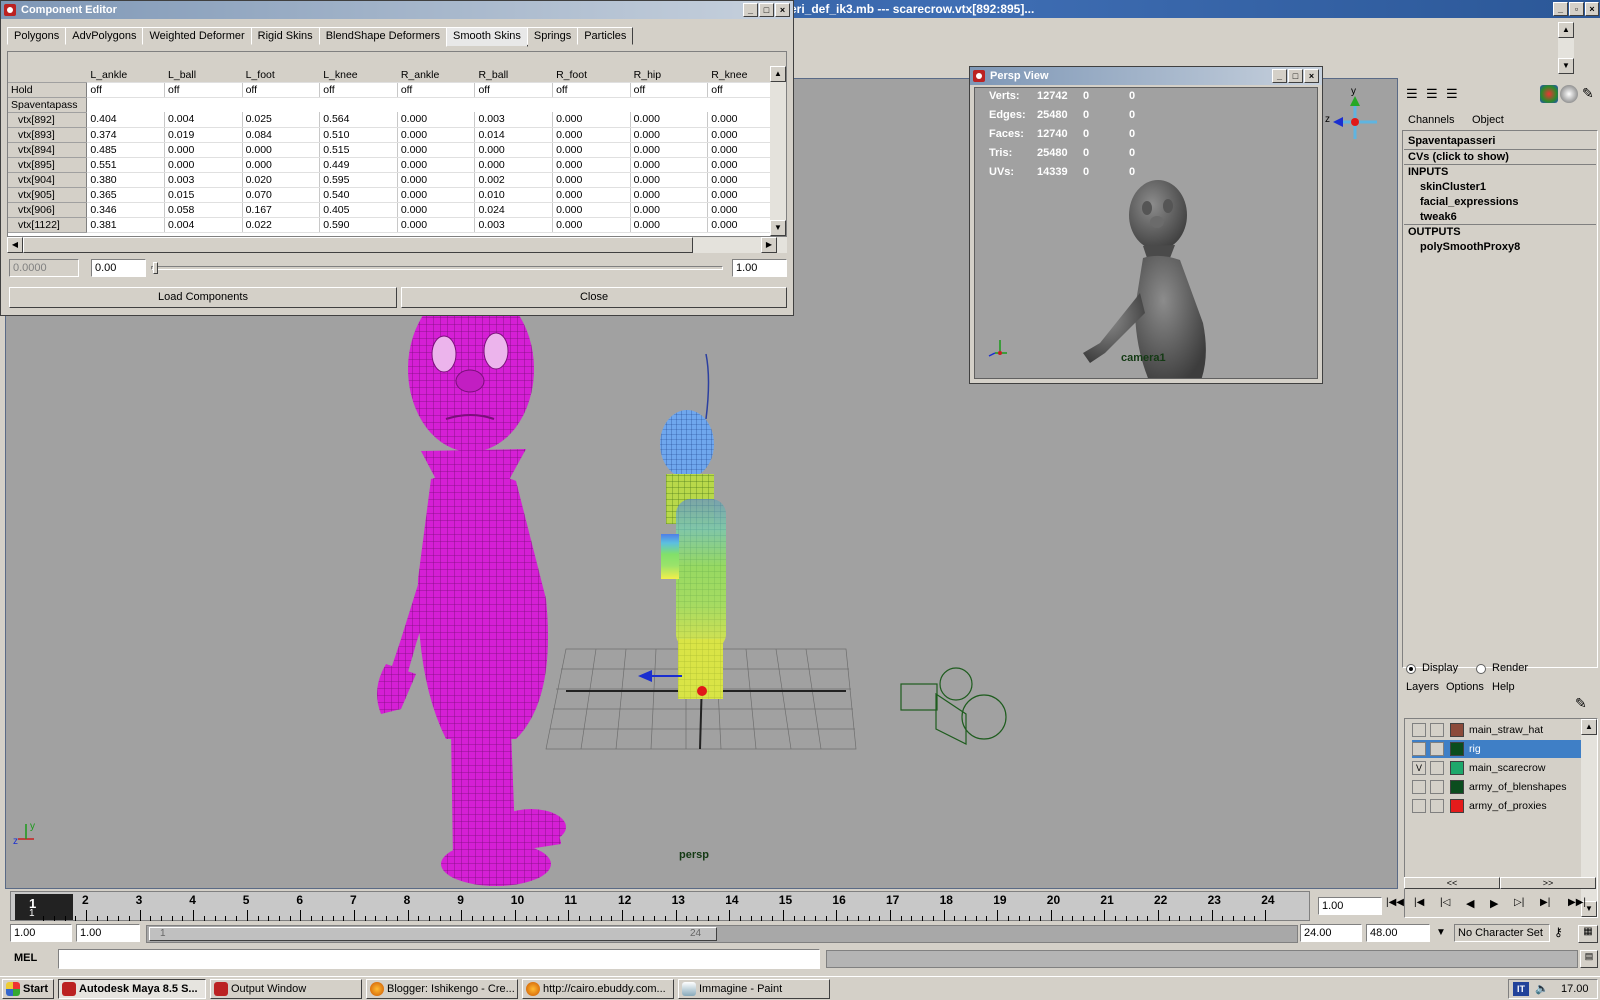 This screenshot has height=1000, width=1600. I want to click on shelf-scroll-down: ▼, so click(1566, 66).